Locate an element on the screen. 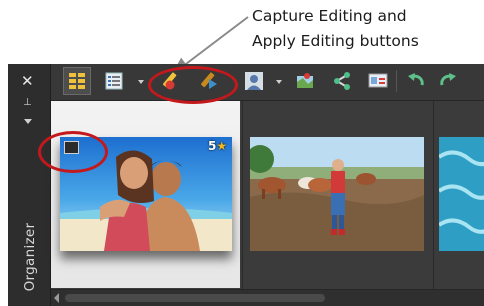 This screenshot has width=484, height=306. rating-badge: 5★ is located at coordinates (217, 146).